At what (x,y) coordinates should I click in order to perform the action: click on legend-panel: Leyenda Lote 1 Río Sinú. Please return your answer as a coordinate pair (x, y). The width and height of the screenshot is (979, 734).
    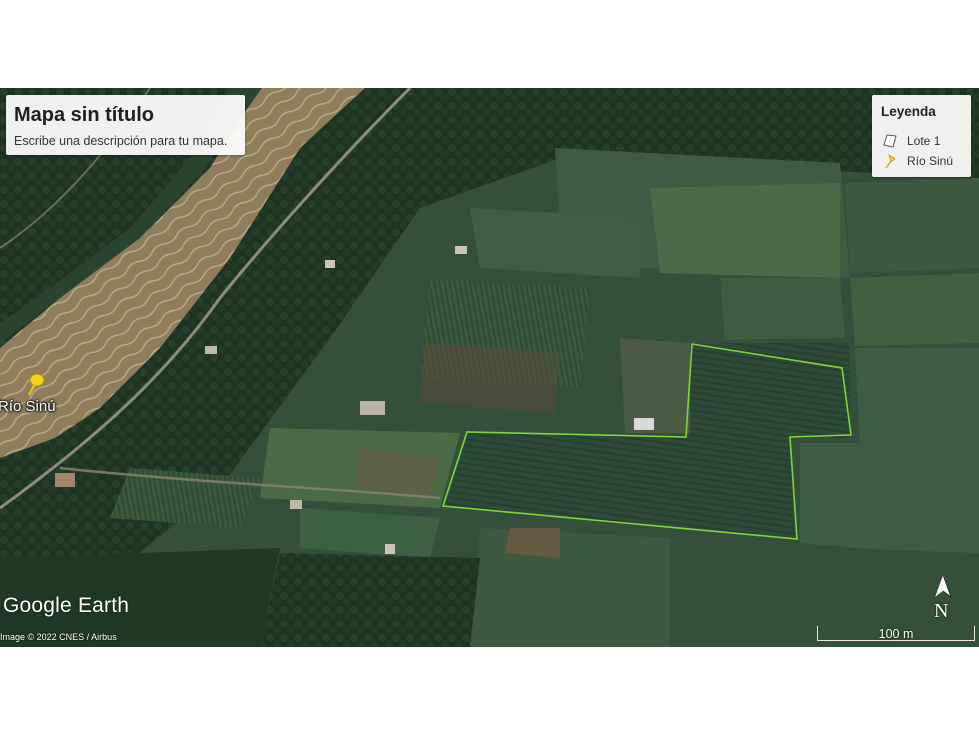
    Looking at the image, I should click on (921, 136).